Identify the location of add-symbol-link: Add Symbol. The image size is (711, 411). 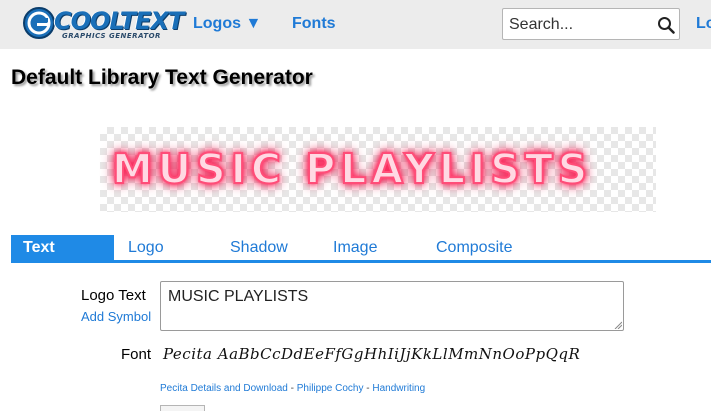
(116, 316).